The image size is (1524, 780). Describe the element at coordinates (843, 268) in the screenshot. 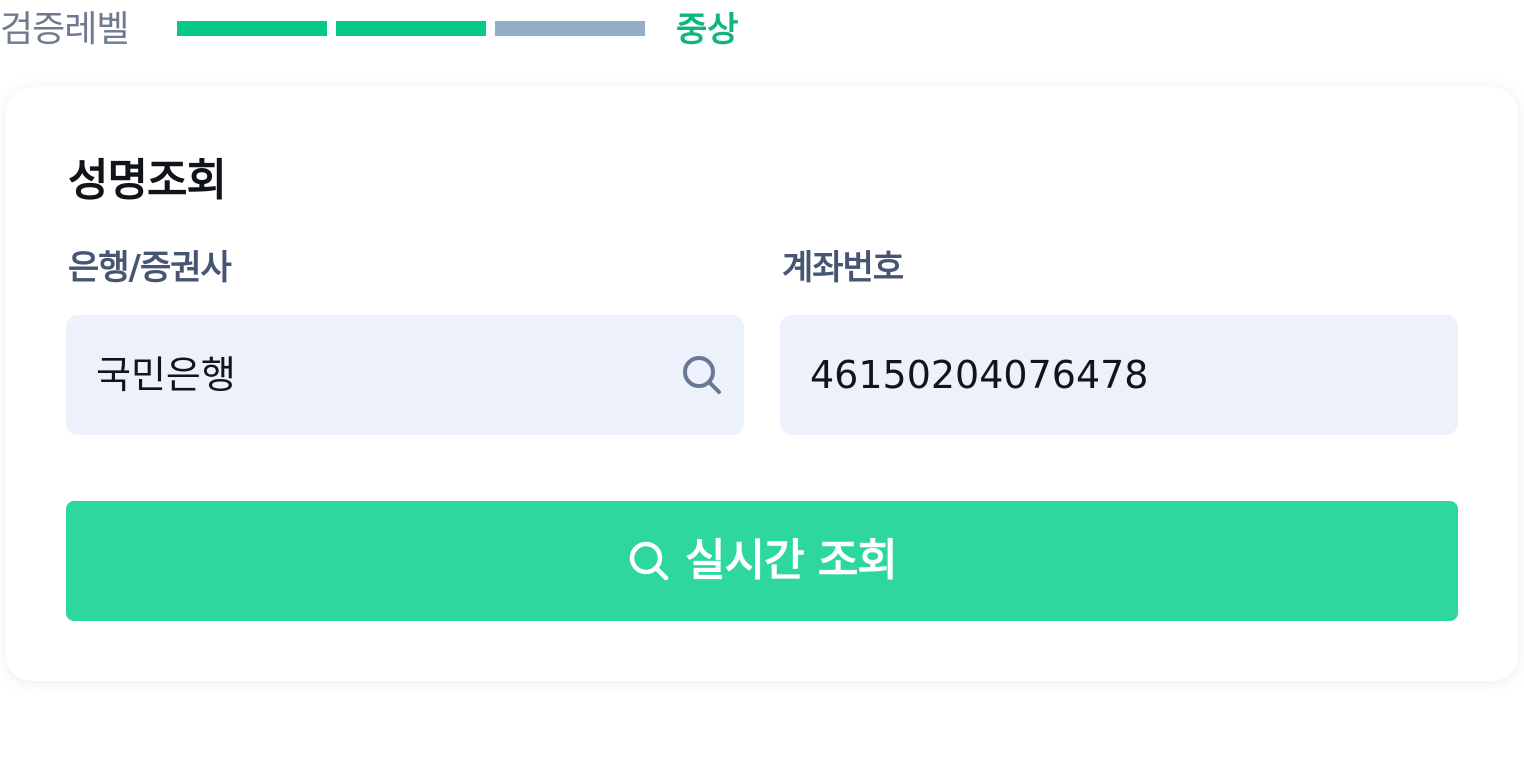

I see `account-field-label: 계좌번호` at that location.